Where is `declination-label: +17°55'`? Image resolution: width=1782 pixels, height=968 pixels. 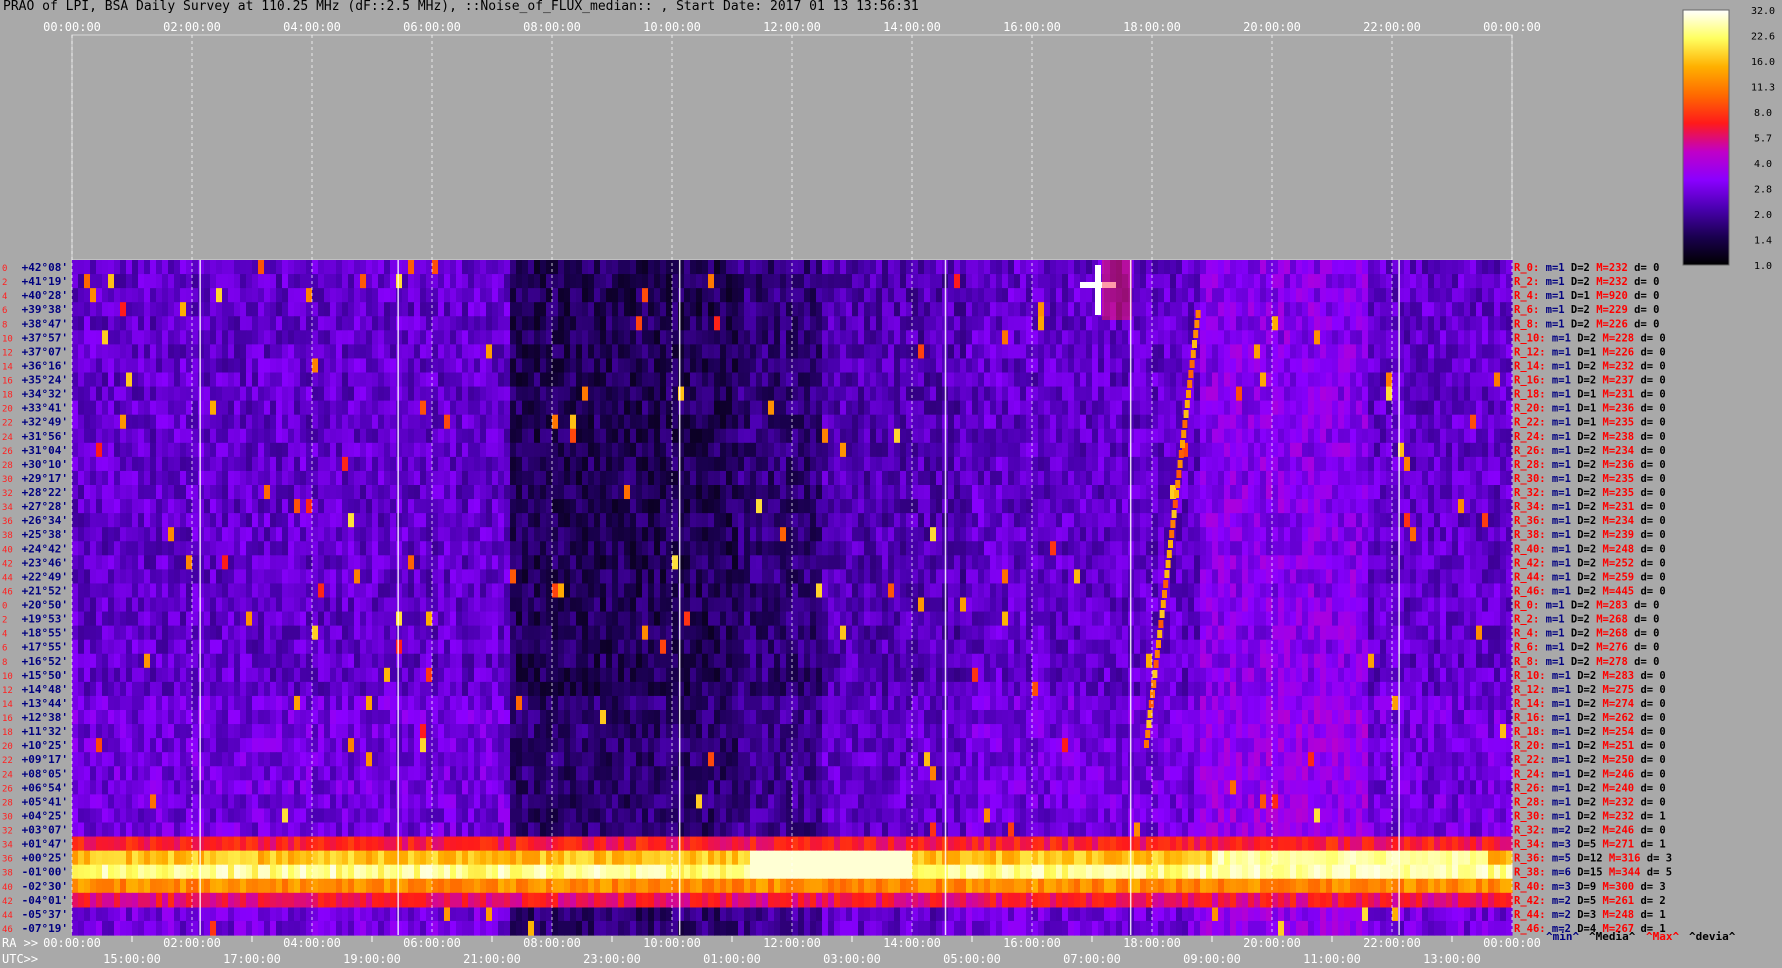 declination-label: +17°55' is located at coordinates (45, 647).